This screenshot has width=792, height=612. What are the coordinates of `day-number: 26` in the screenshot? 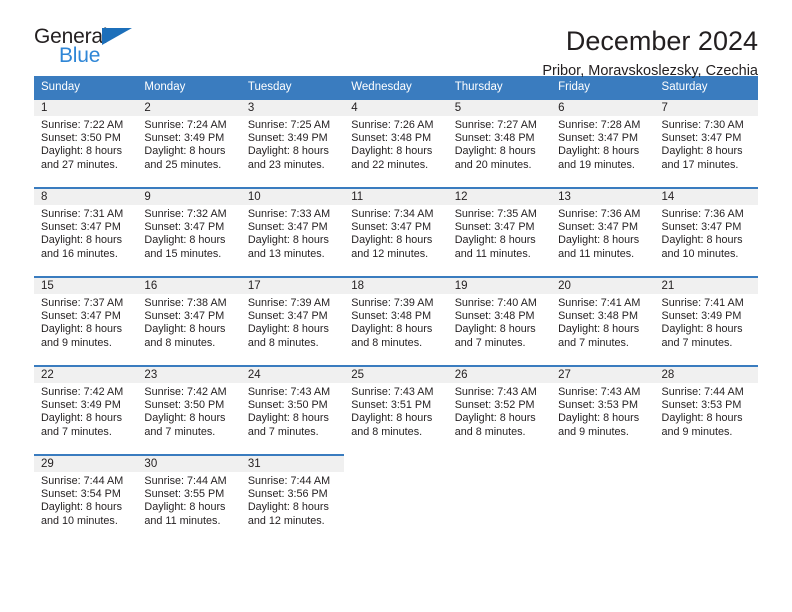 It's located at (499, 374).